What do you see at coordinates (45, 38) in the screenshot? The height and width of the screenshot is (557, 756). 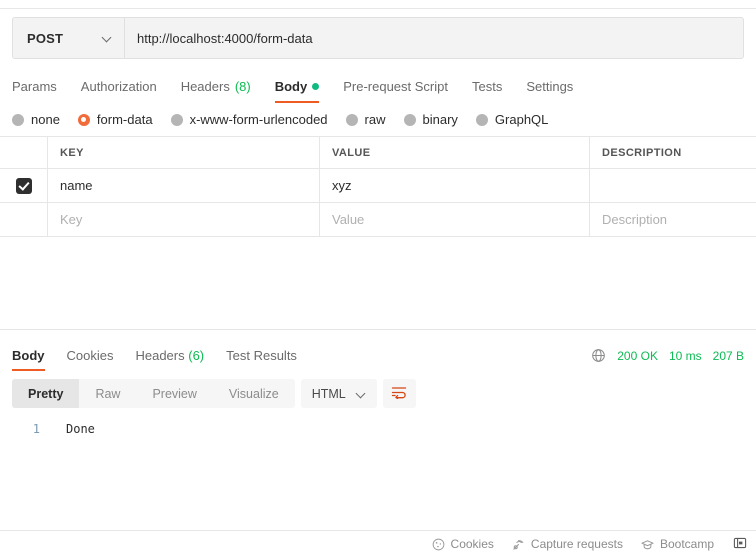 I see `http-method-label: POST` at bounding box center [45, 38].